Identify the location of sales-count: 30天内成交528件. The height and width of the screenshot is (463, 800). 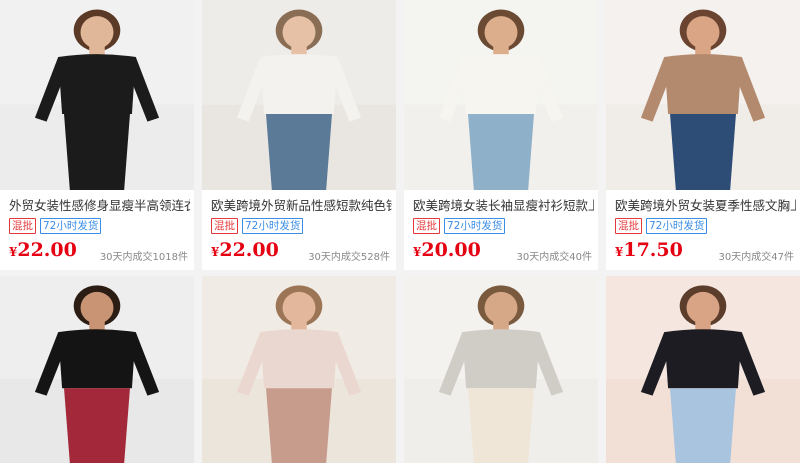
(349, 257).